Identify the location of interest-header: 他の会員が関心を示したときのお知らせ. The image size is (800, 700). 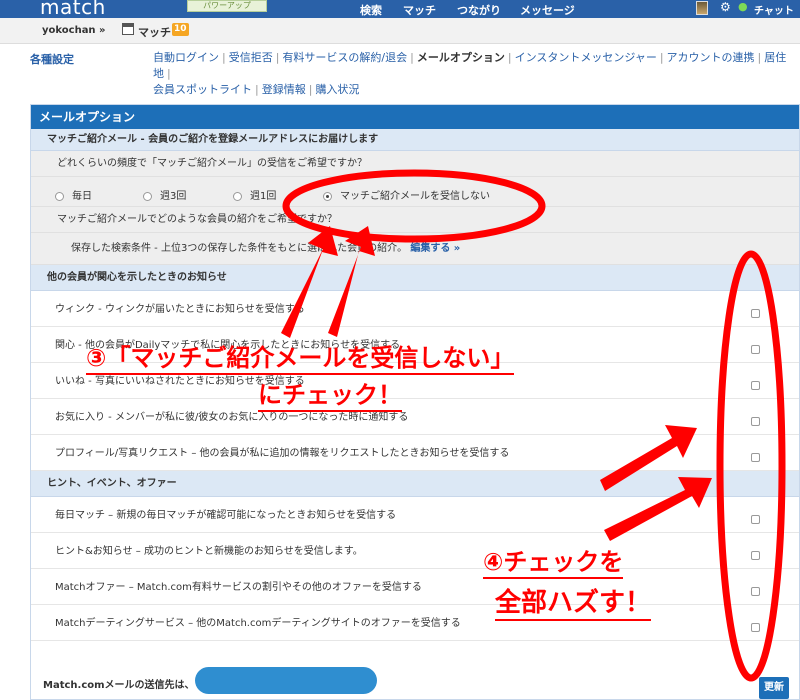
(415, 278).